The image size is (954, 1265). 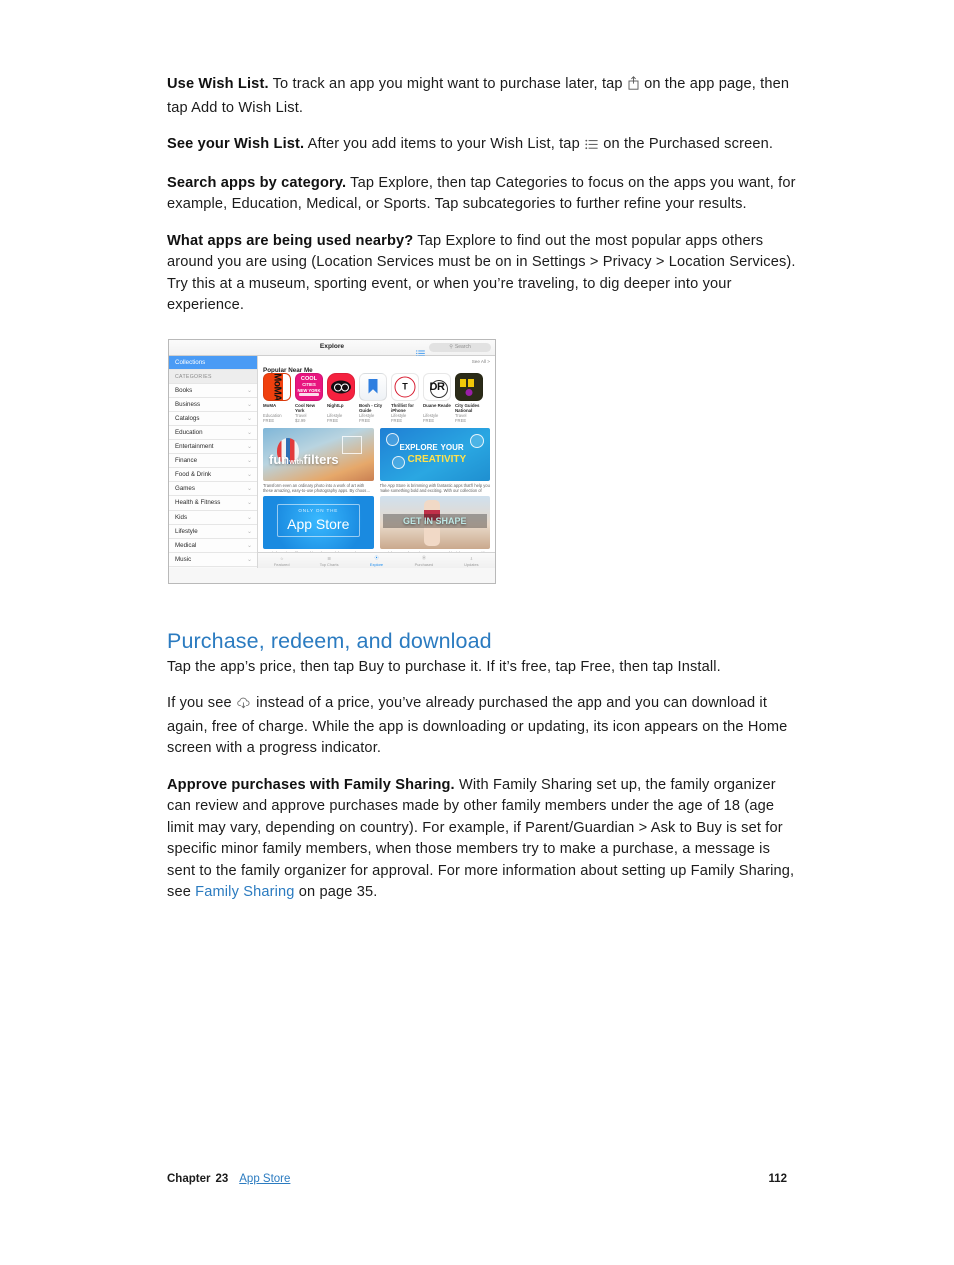 What do you see at coordinates (213, 559) in the screenshot?
I see `sidebar-item-music: Music ⌄` at bounding box center [213, 559].